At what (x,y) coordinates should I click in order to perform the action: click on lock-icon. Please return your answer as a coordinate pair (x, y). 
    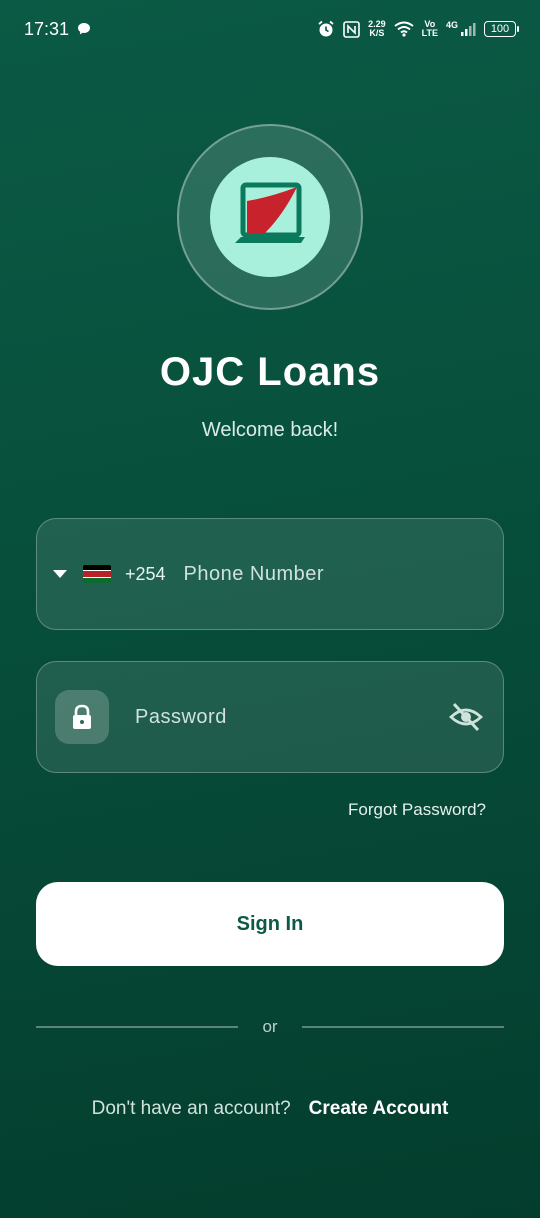
    Looking at the image, I should click on (82, 716).